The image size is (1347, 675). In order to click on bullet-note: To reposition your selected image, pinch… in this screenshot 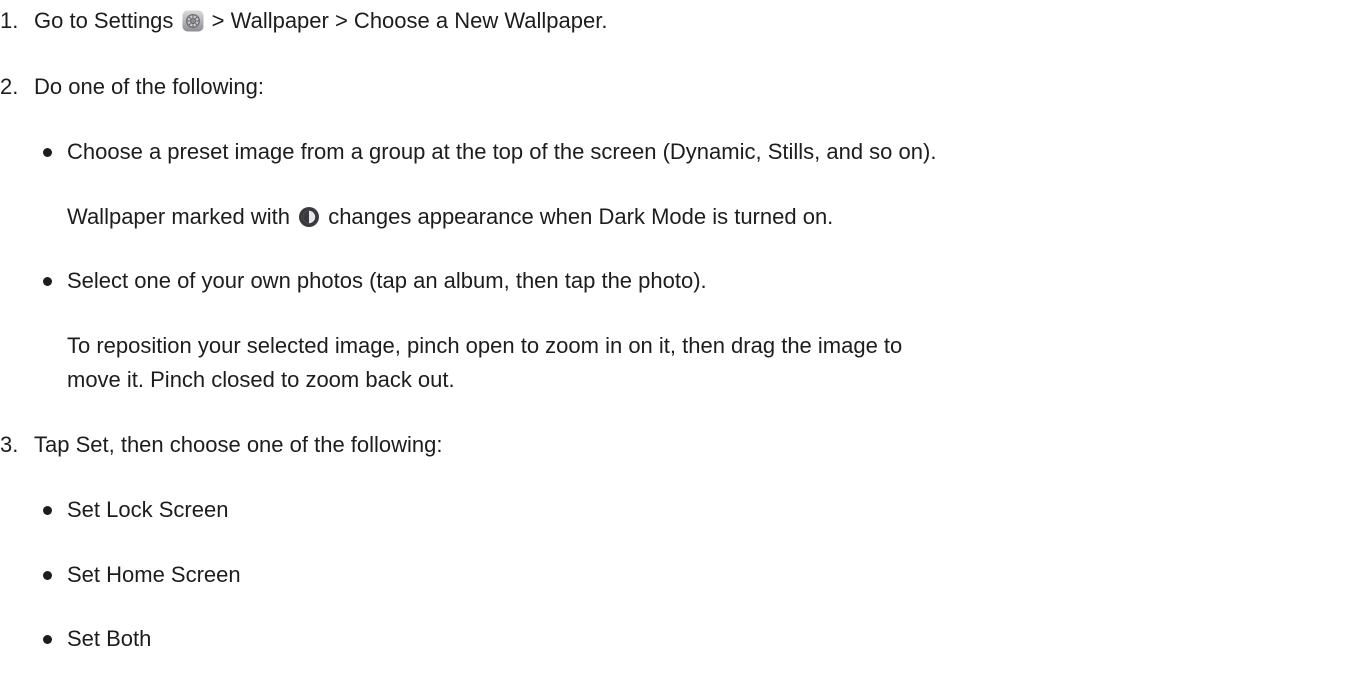, I will do `click(673, 363)`.